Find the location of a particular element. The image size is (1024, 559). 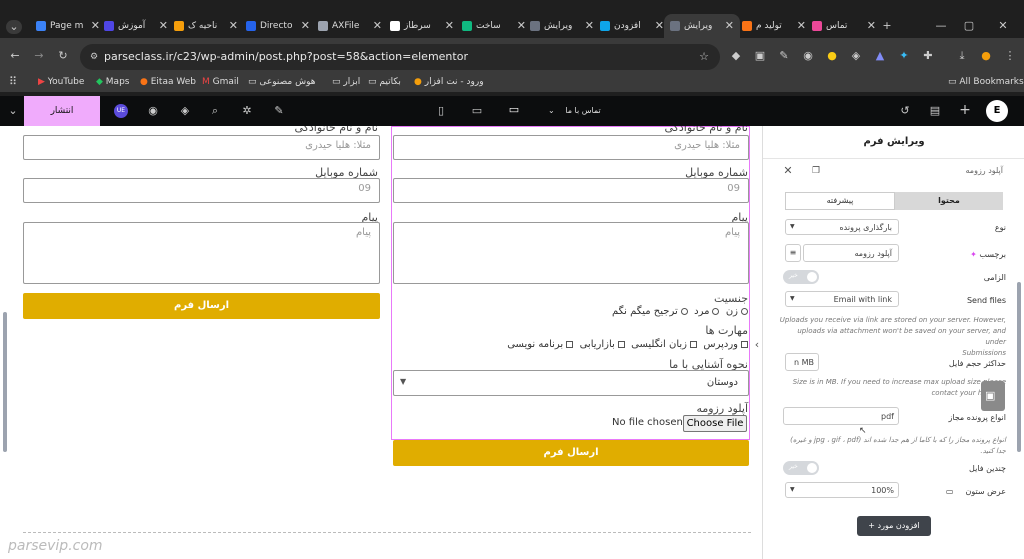

skill-option: وردپرس is located at coordinates (725, 344).